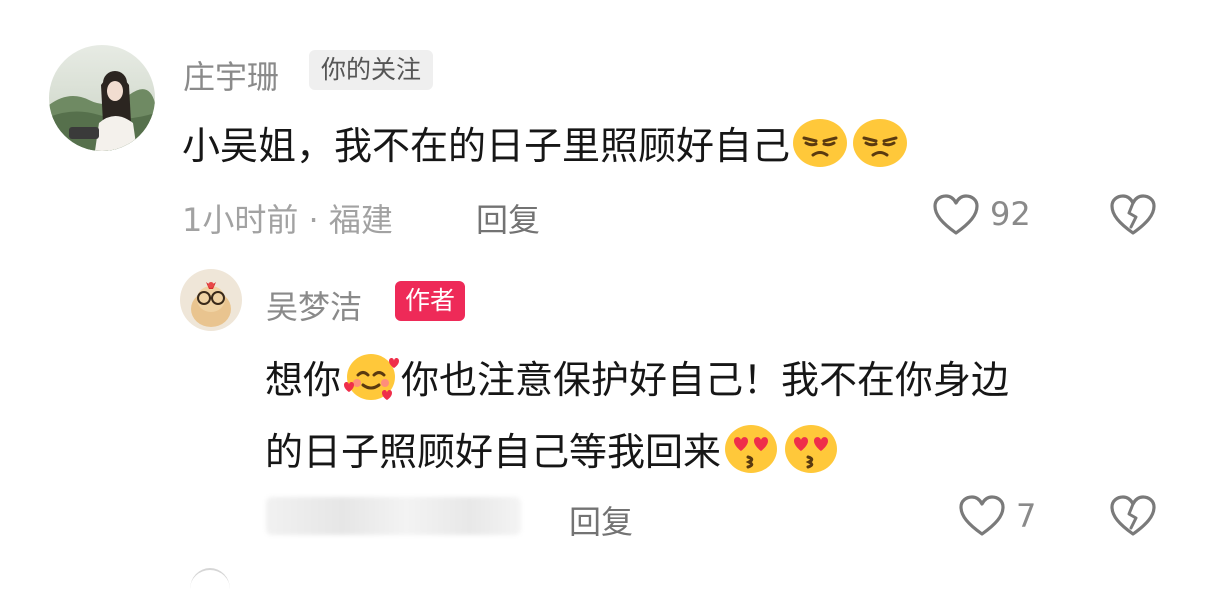 This screenshot has width=1206, height=610. What do you see at coordinates (231, 75) in the screenshot?
I see `commenter-name: 庄宇珊` at bounding box center [231, 75].